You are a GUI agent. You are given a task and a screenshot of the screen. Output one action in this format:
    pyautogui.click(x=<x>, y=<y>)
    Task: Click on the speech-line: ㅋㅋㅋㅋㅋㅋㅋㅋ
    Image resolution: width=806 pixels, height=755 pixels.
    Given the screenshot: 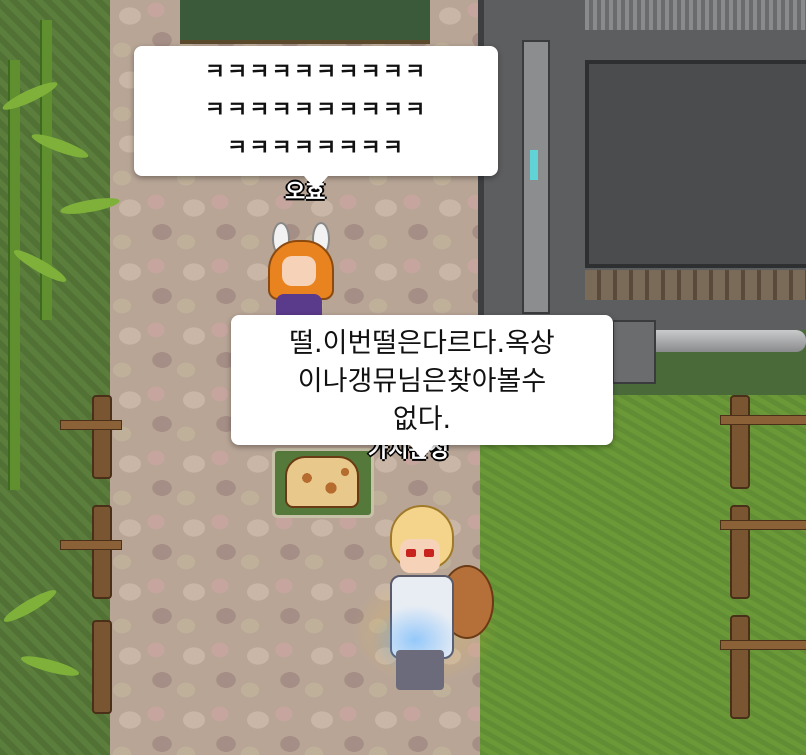 What is the action you would take?
    pyautogui.click(x=316, y=148)
    